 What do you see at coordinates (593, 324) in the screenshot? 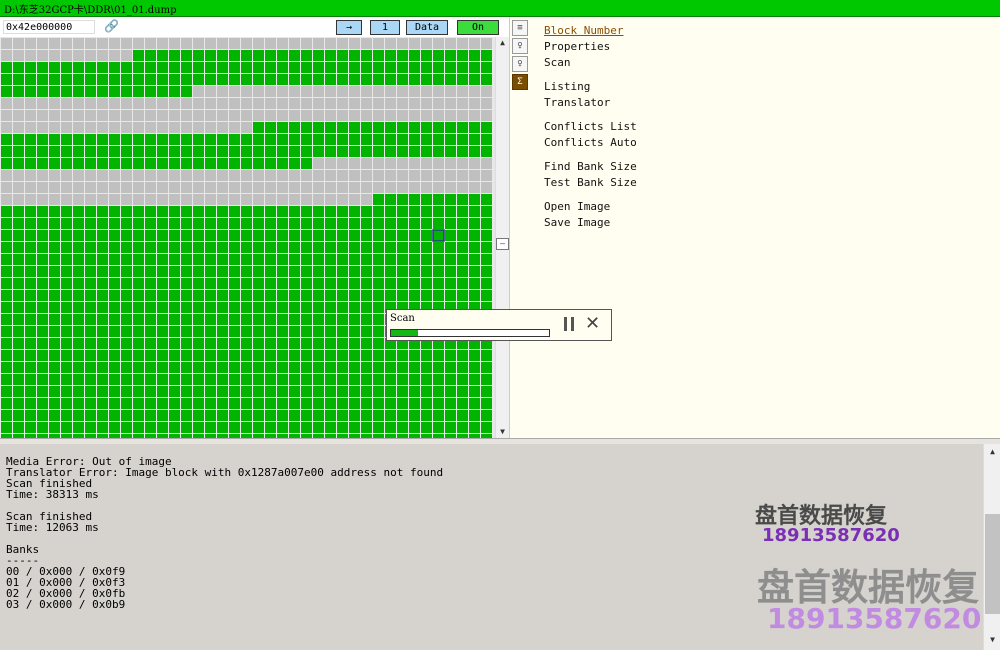
I see `close-icon: ✕` at bounding box center [593, 324].